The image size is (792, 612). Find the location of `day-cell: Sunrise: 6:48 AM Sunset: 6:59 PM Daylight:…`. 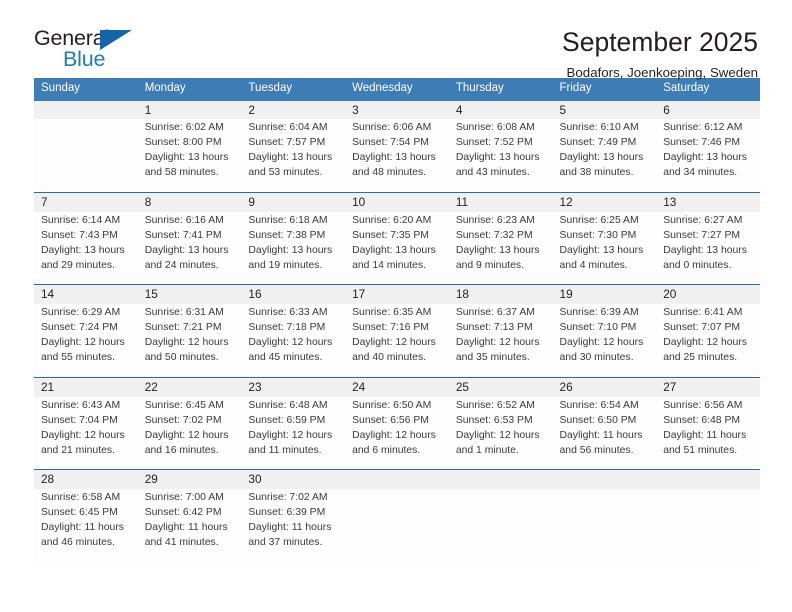

day-cell: Sunrise: 6:48 AM Sunset: 6:59 PM Daylight:… is located at coordinates (293, 433).